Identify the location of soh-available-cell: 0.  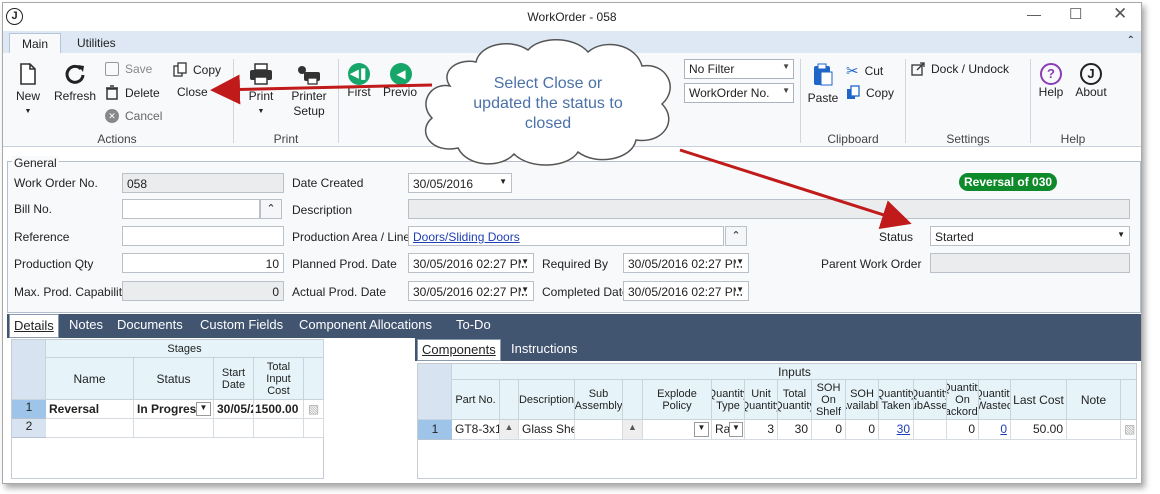
(862, 430).